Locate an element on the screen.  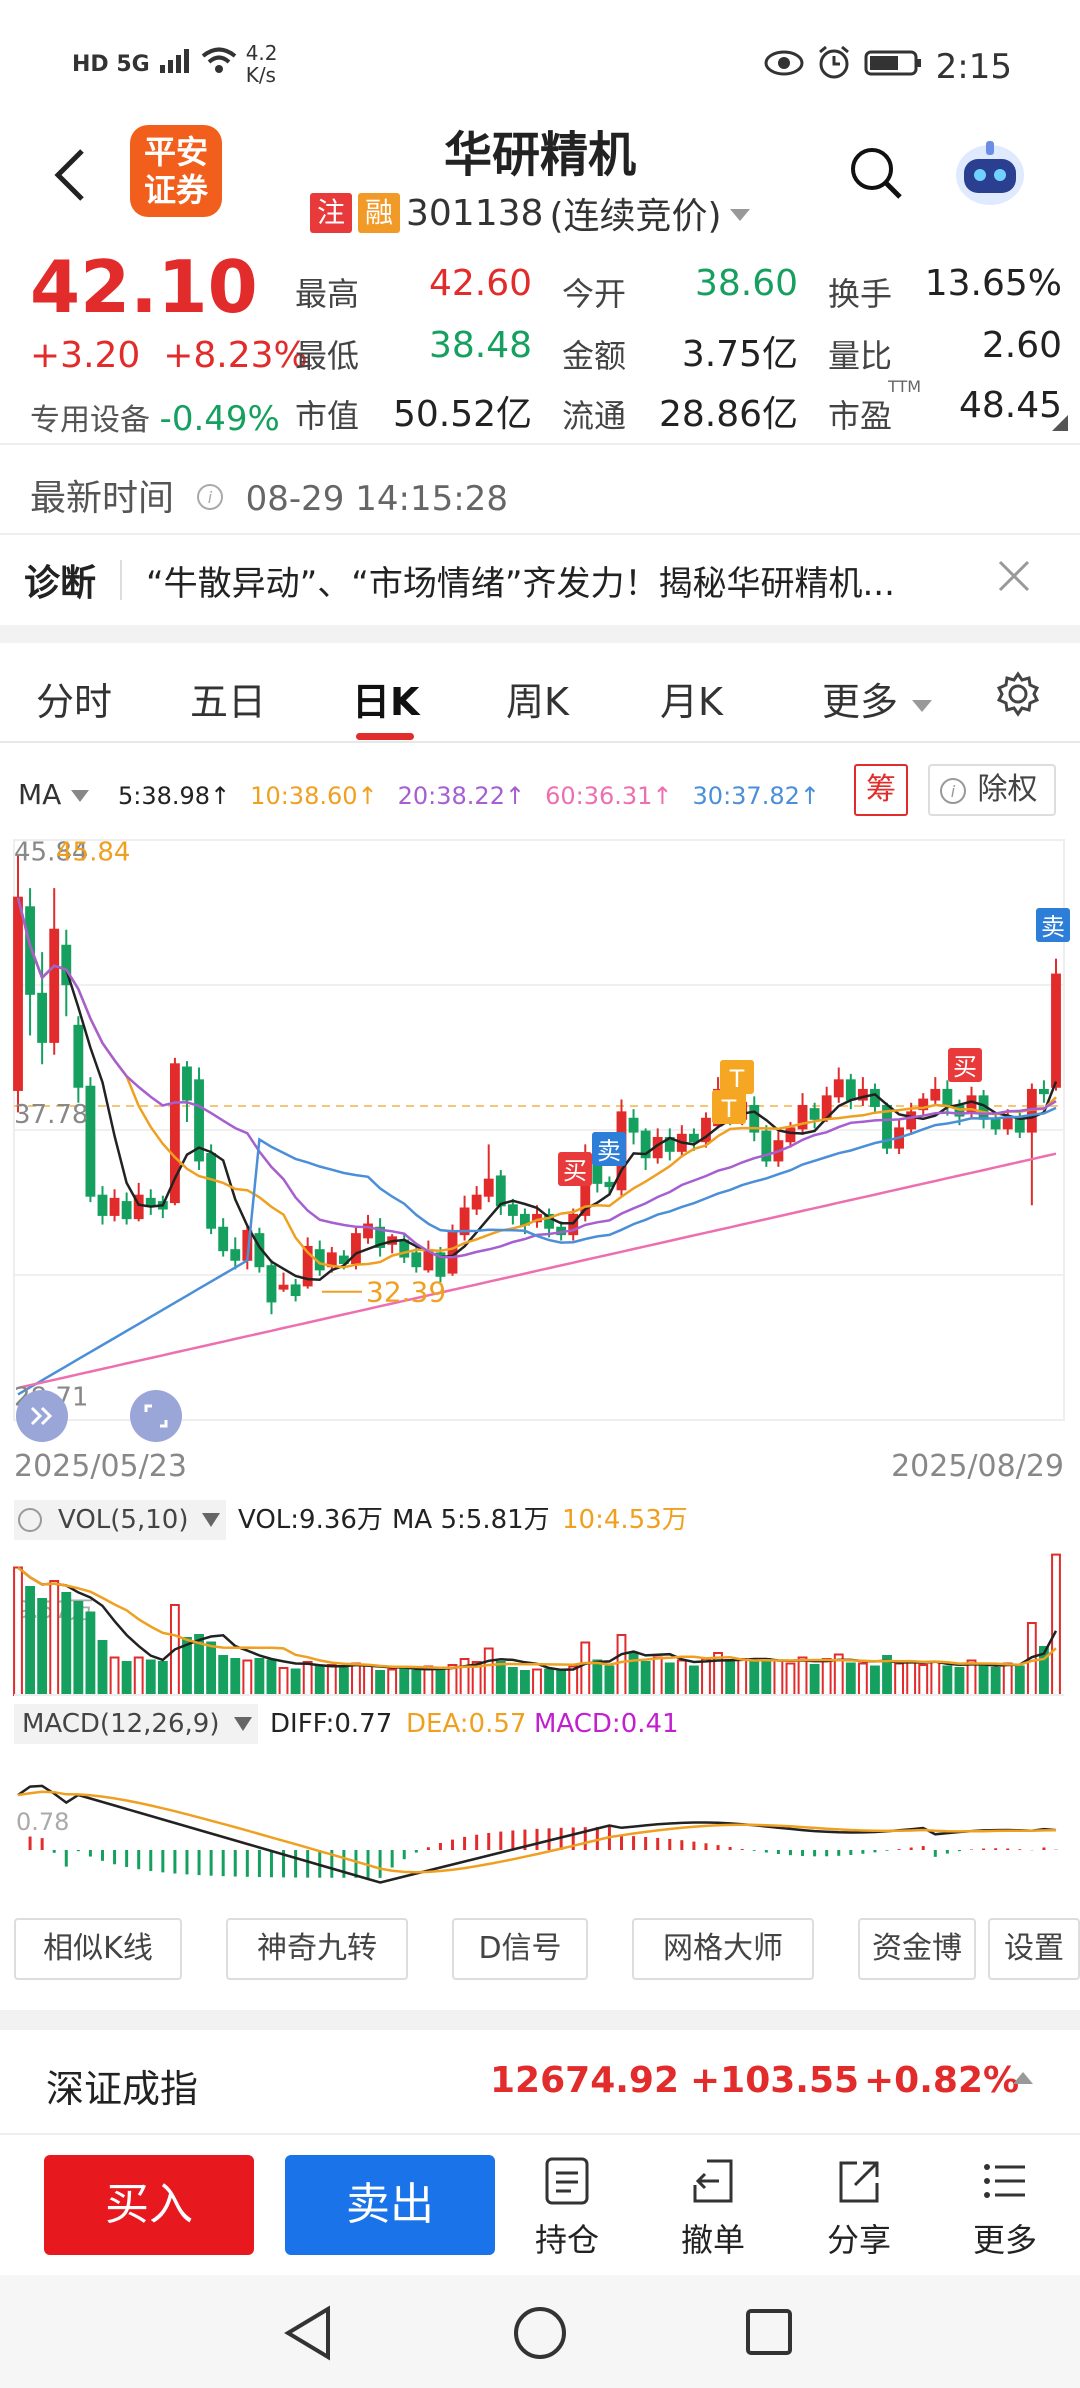
macd-diff: DIFF:0.77 is located at coordinates (331, 1724).